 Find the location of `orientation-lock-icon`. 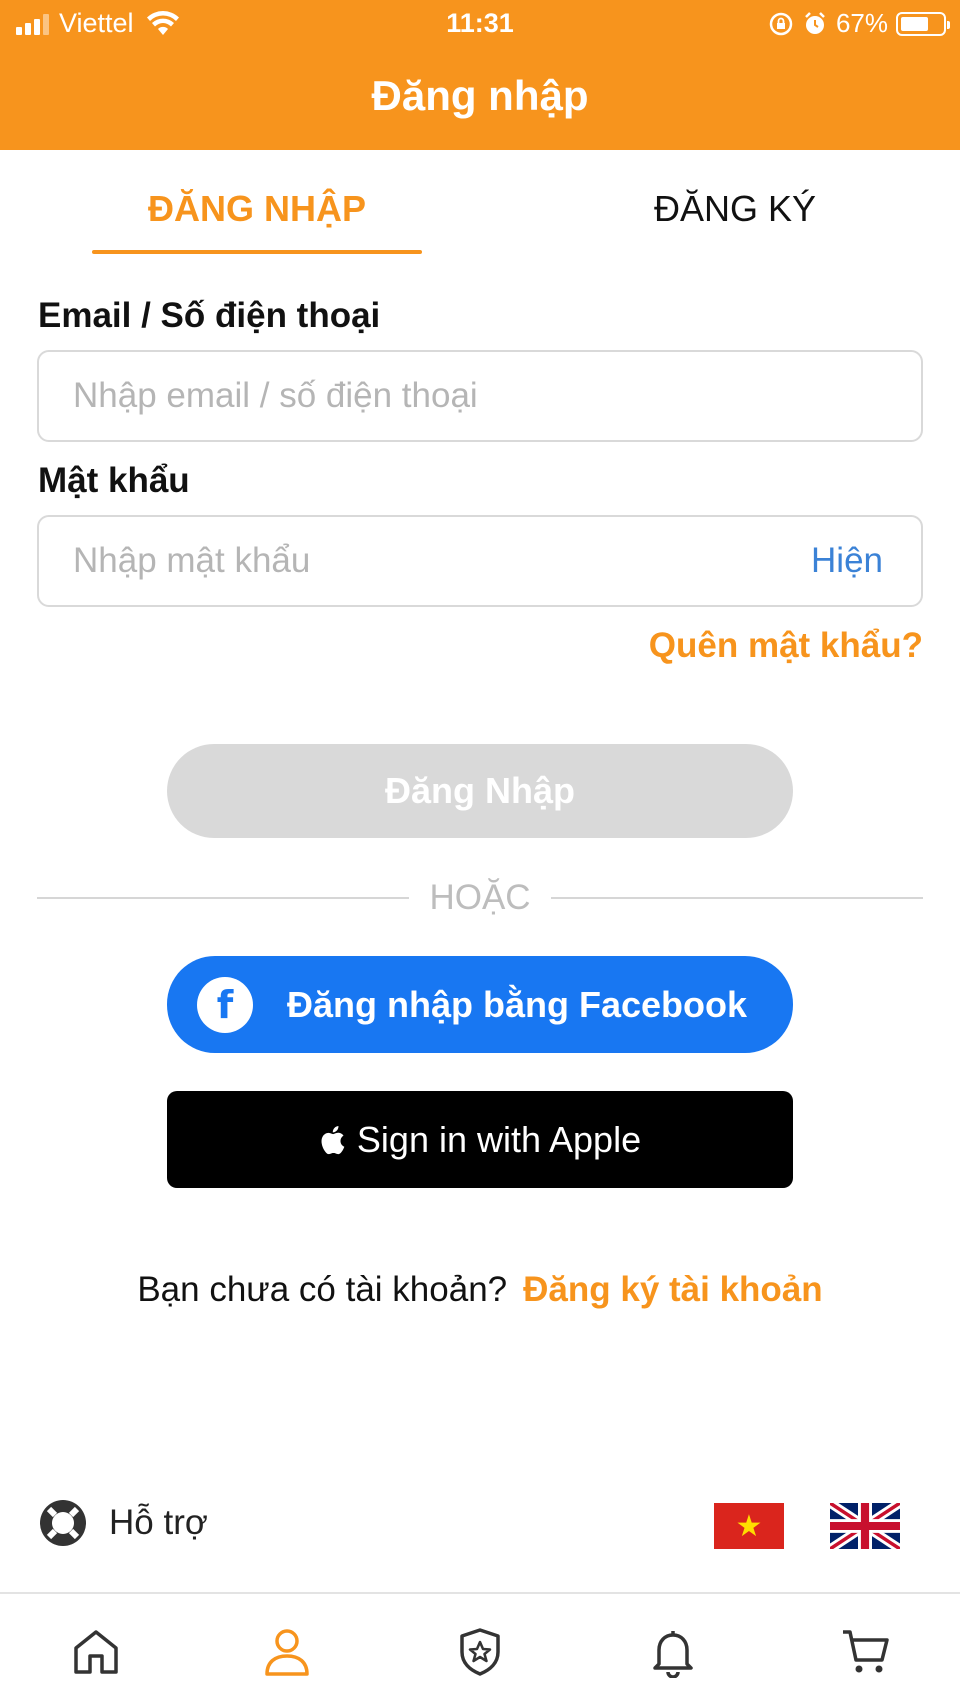

orientation-lock-icon is located at coordinates (781, 23).